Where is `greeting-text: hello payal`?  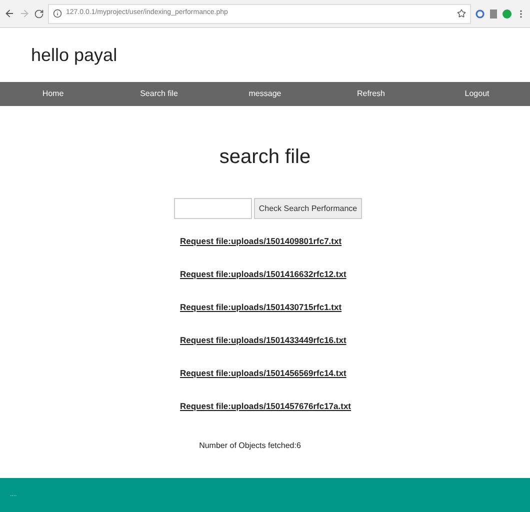 greeting-text: hello payal is located at coordinates (74, 55).